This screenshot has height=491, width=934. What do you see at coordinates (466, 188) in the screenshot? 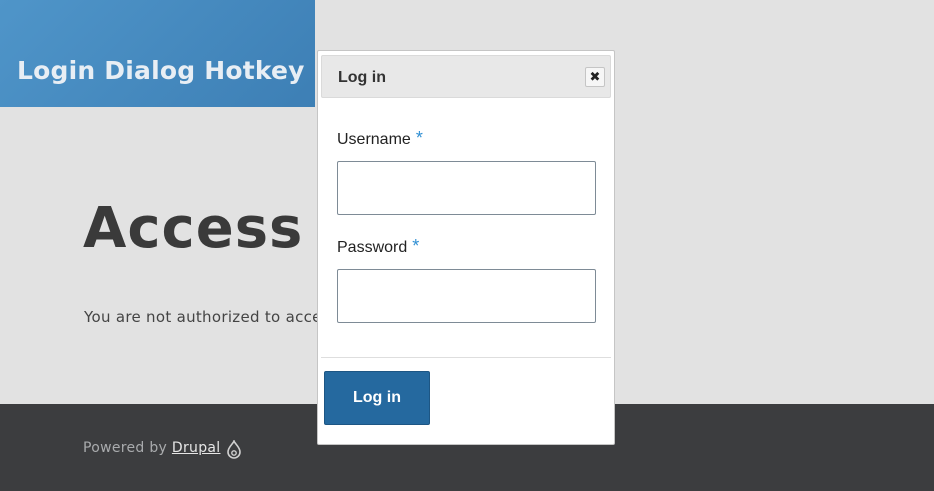
I see `username-field` at bounding box center [466, 188].